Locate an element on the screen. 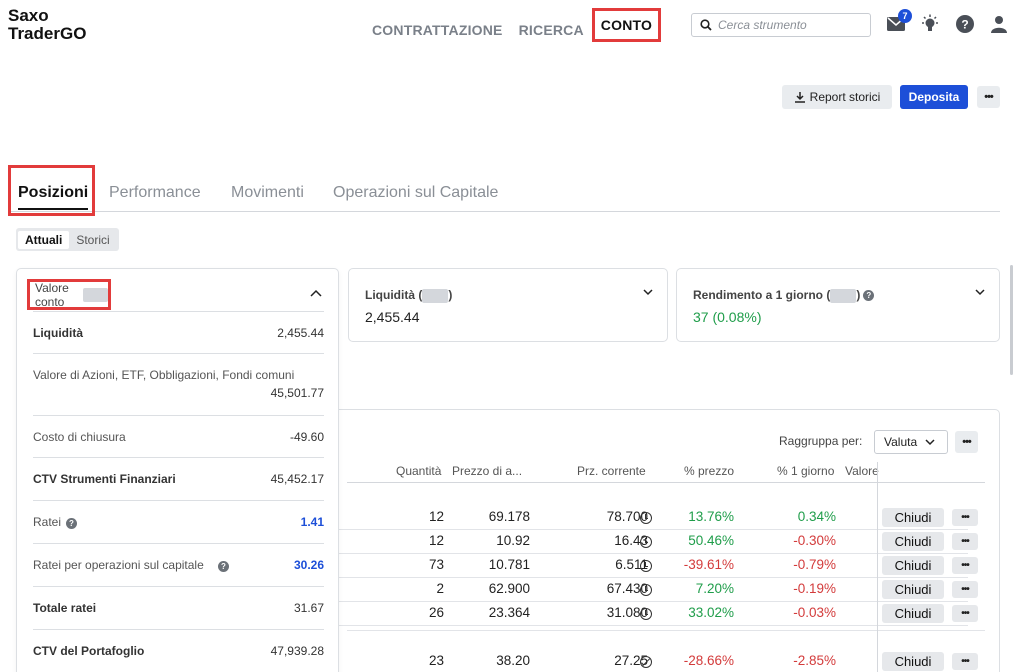  profile-button is located at coordinates (999, 24).